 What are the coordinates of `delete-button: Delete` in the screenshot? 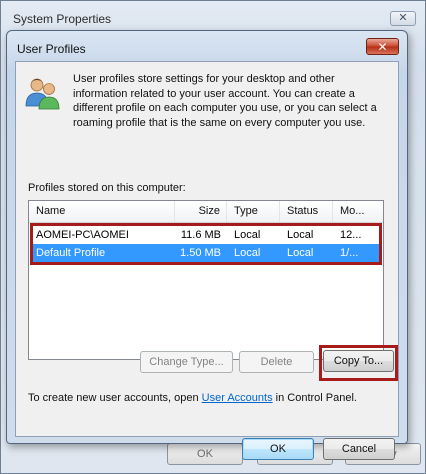 It's located at (276, 362).